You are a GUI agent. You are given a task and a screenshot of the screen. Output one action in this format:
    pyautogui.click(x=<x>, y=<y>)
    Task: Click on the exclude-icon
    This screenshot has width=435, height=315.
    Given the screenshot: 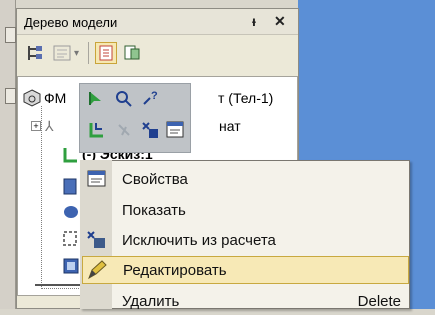 What is the action you would take?
    pyautogui.click(x=97, y=240)
    